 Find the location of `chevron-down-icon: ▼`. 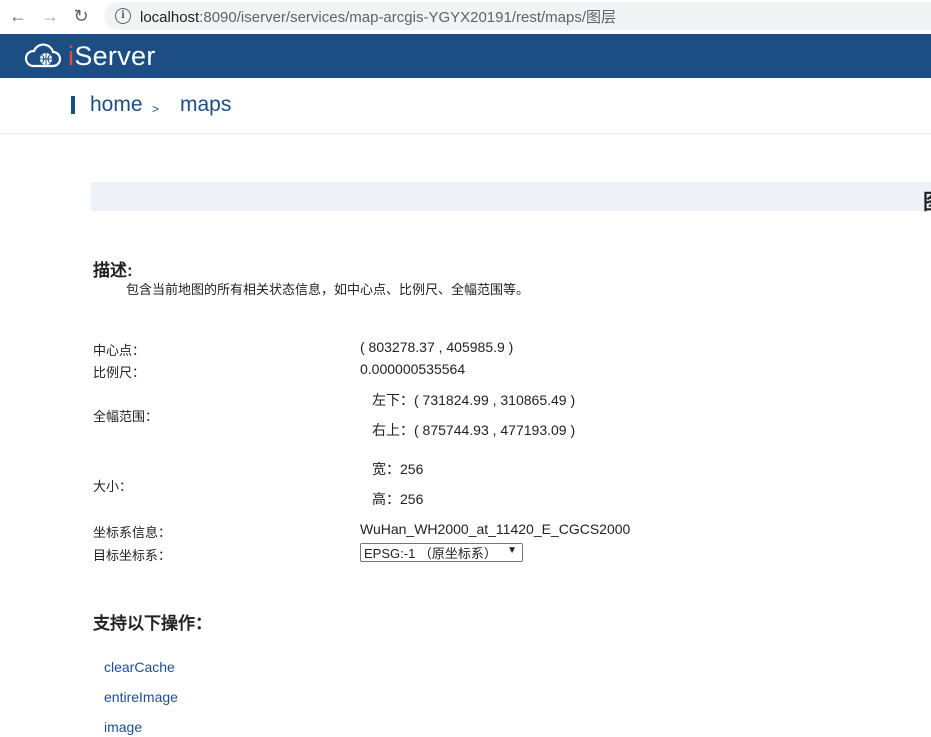

chevron-down-icon: ▼ is located at coordinates (512, 550).